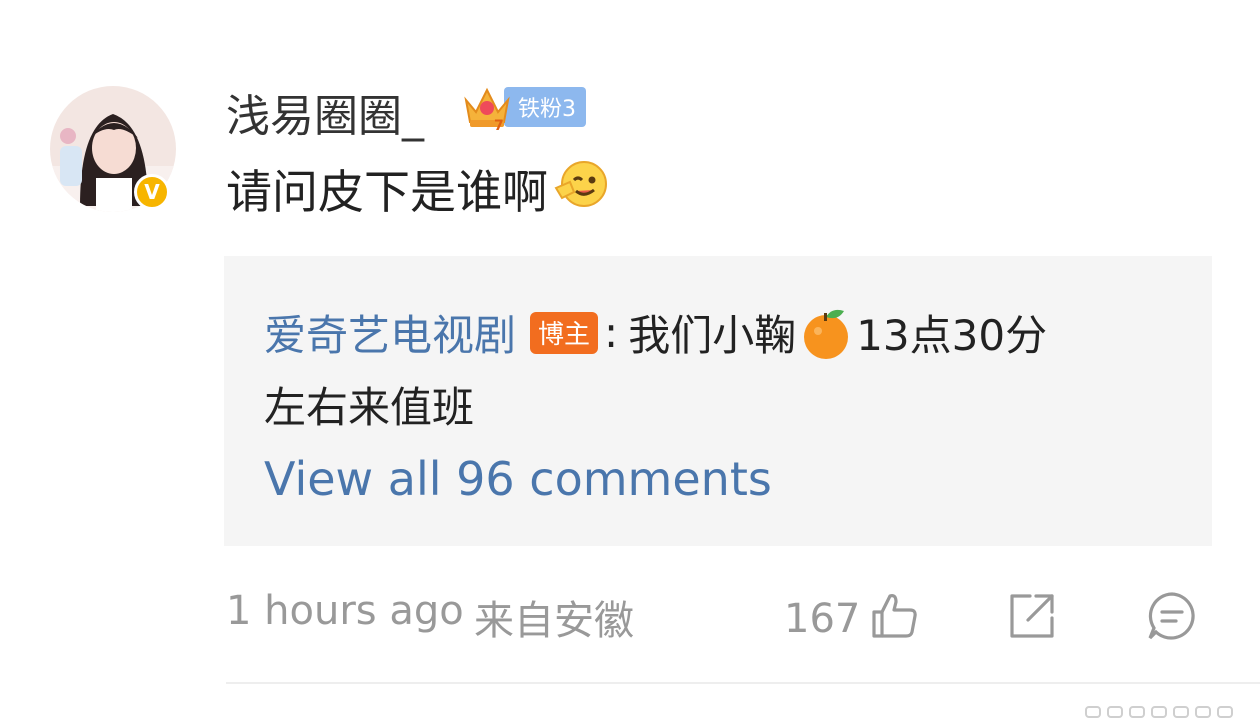  Describe the element at coordinates (1159, 711) in the screenshot. I see `watermark-bar` at that location.